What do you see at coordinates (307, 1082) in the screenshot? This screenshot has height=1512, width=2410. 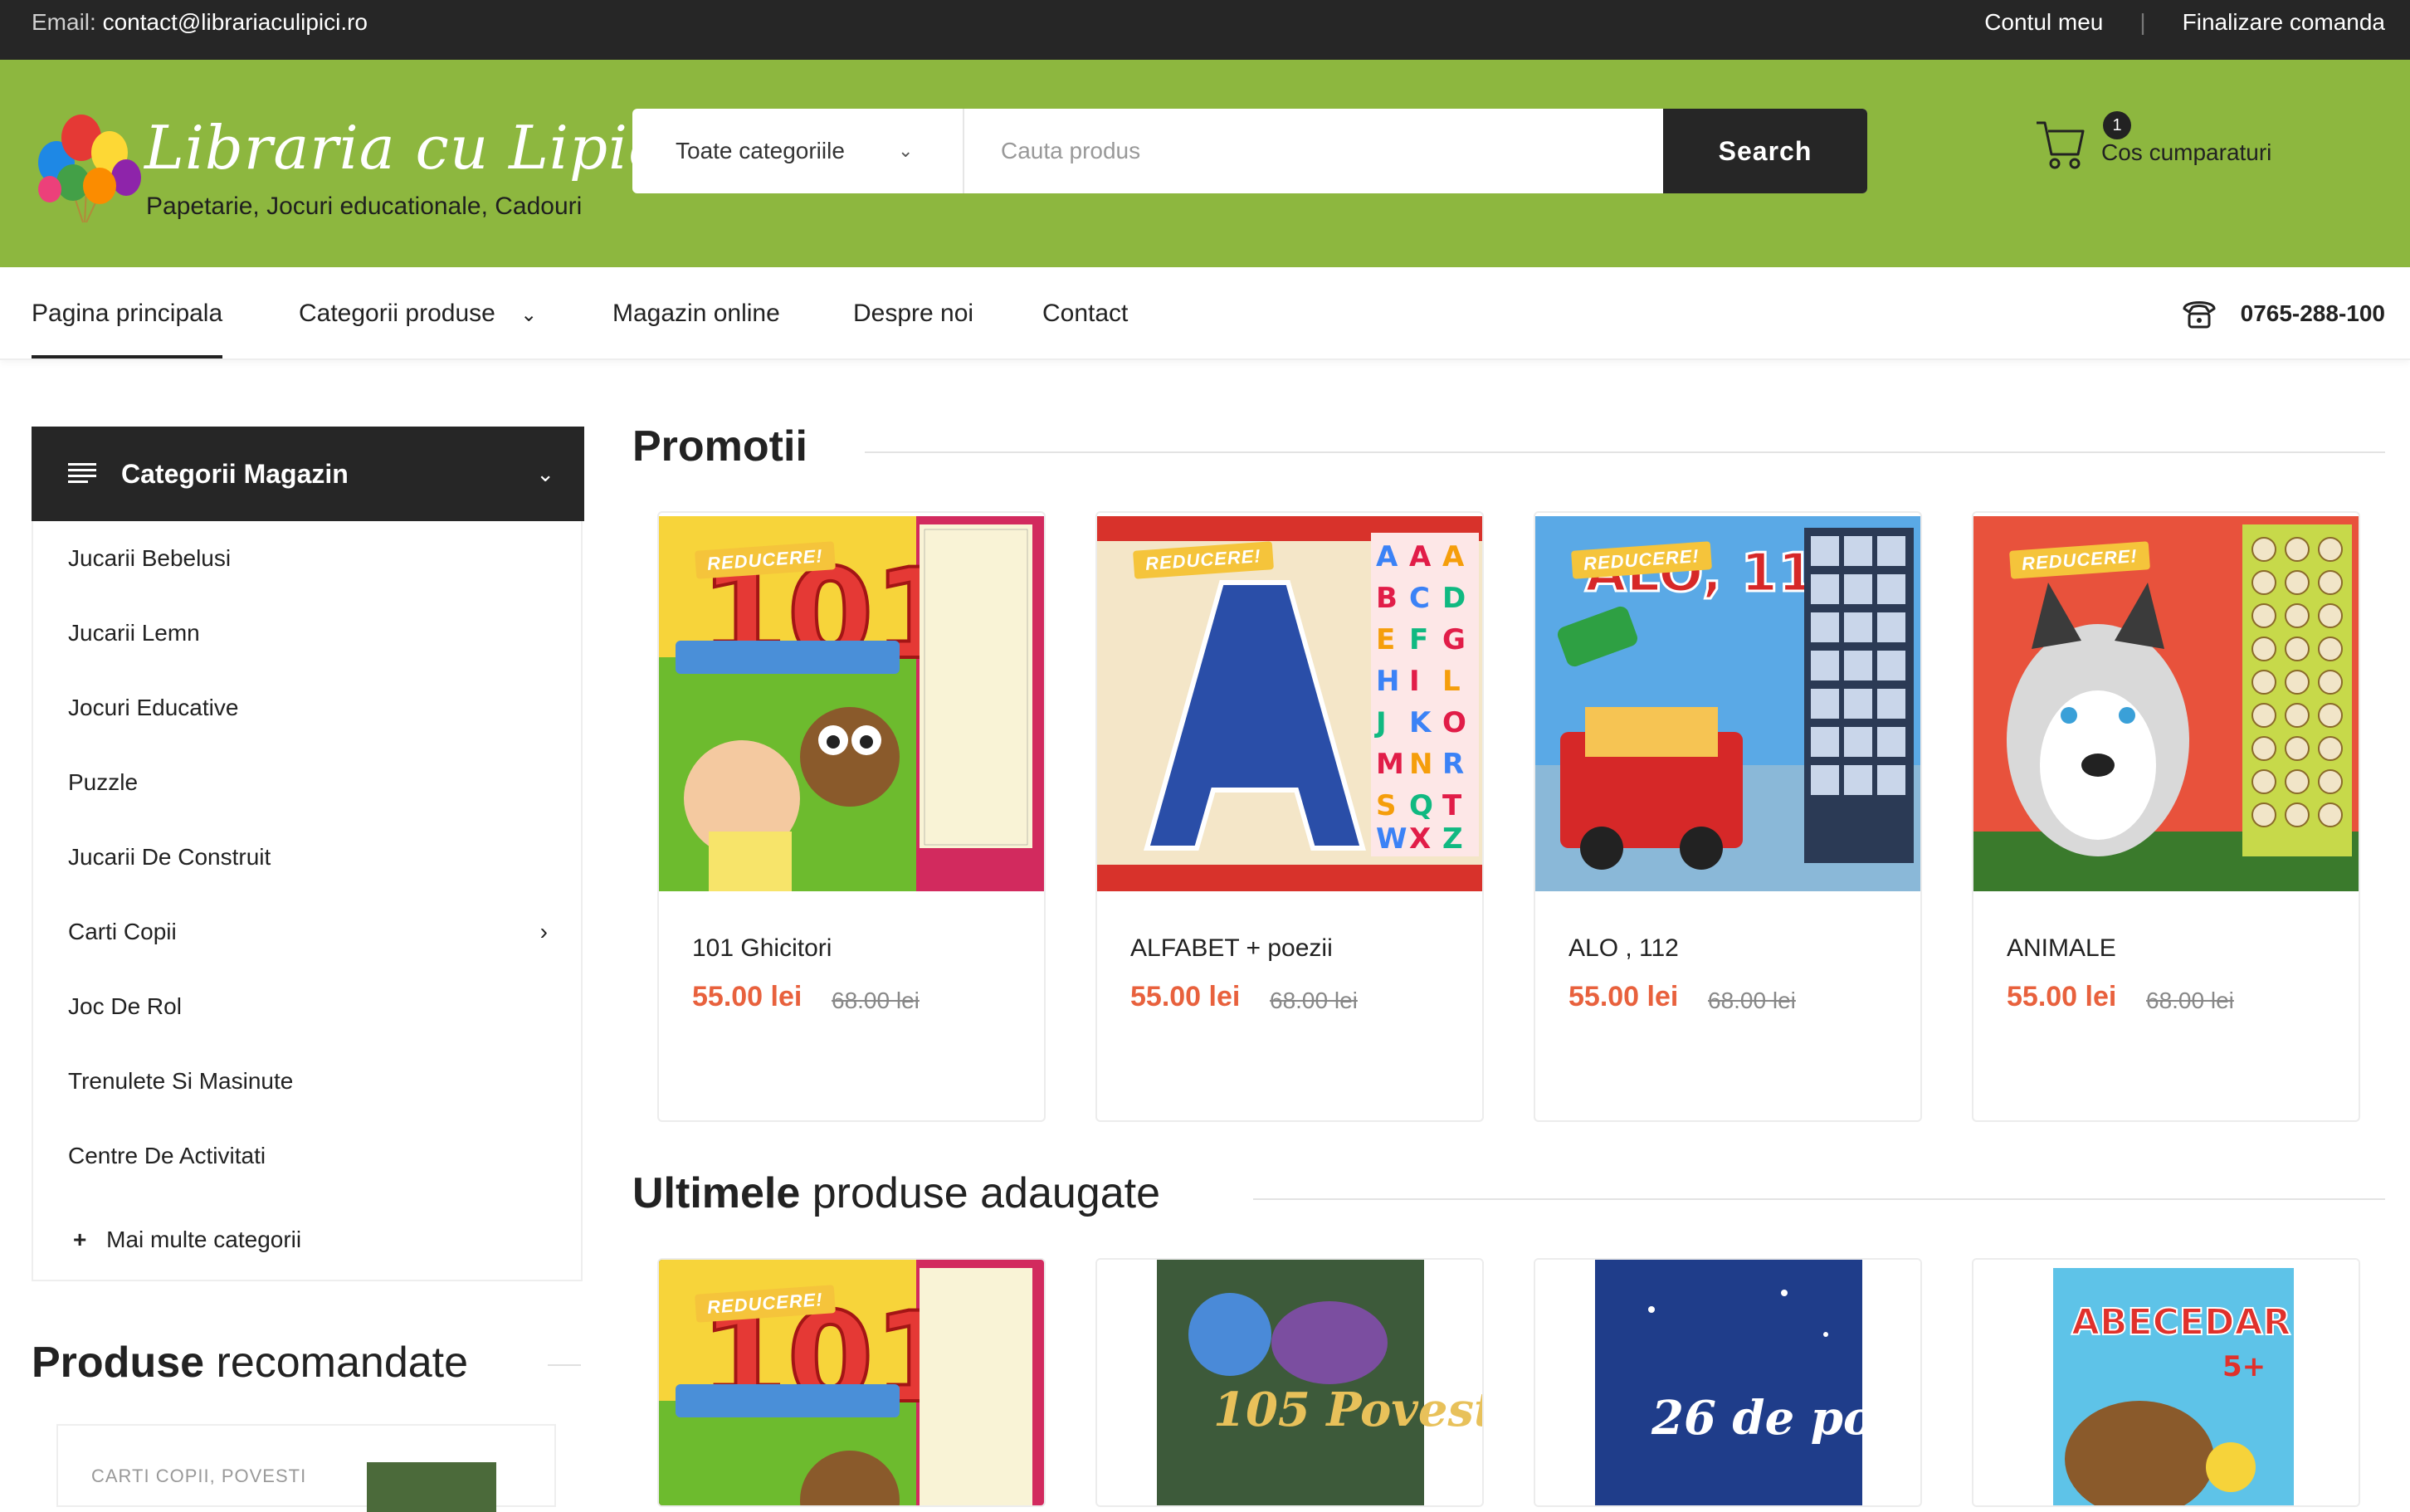 I see `sidebar-item-trenulete-si-masinute: Trenulete Si Masinute` at bounding box center [307, 1082].